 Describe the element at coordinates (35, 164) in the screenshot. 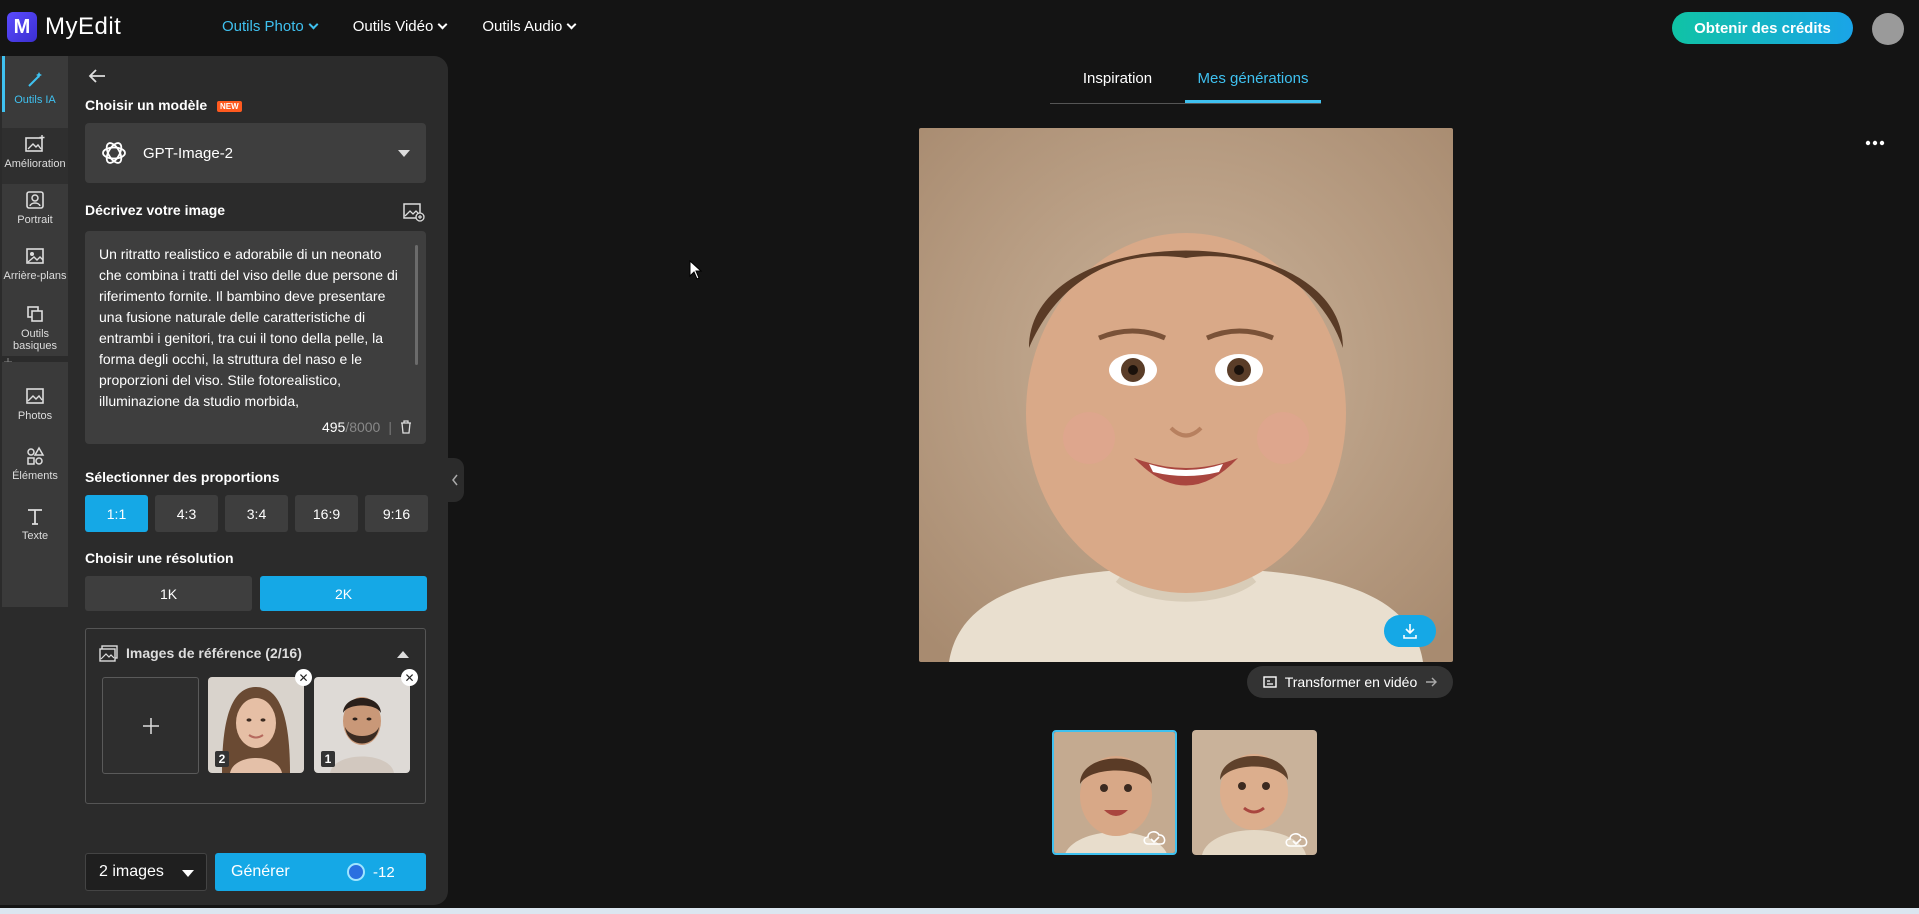

I see `rail-item-enhance-label: Amélioration` at that location.